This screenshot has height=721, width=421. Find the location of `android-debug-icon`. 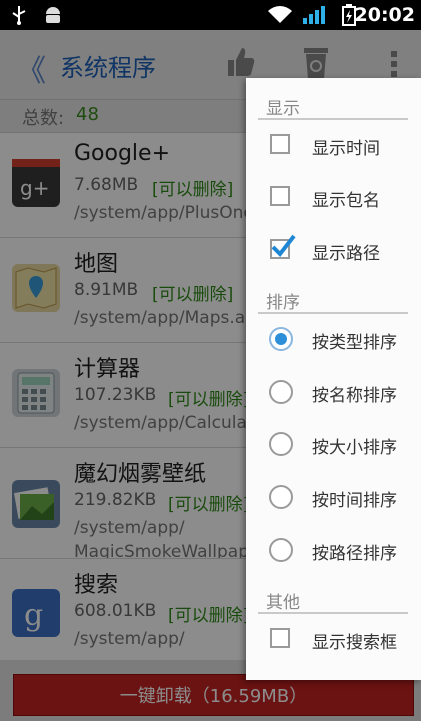

android-debug-icon is located at coordinates (53, 15).